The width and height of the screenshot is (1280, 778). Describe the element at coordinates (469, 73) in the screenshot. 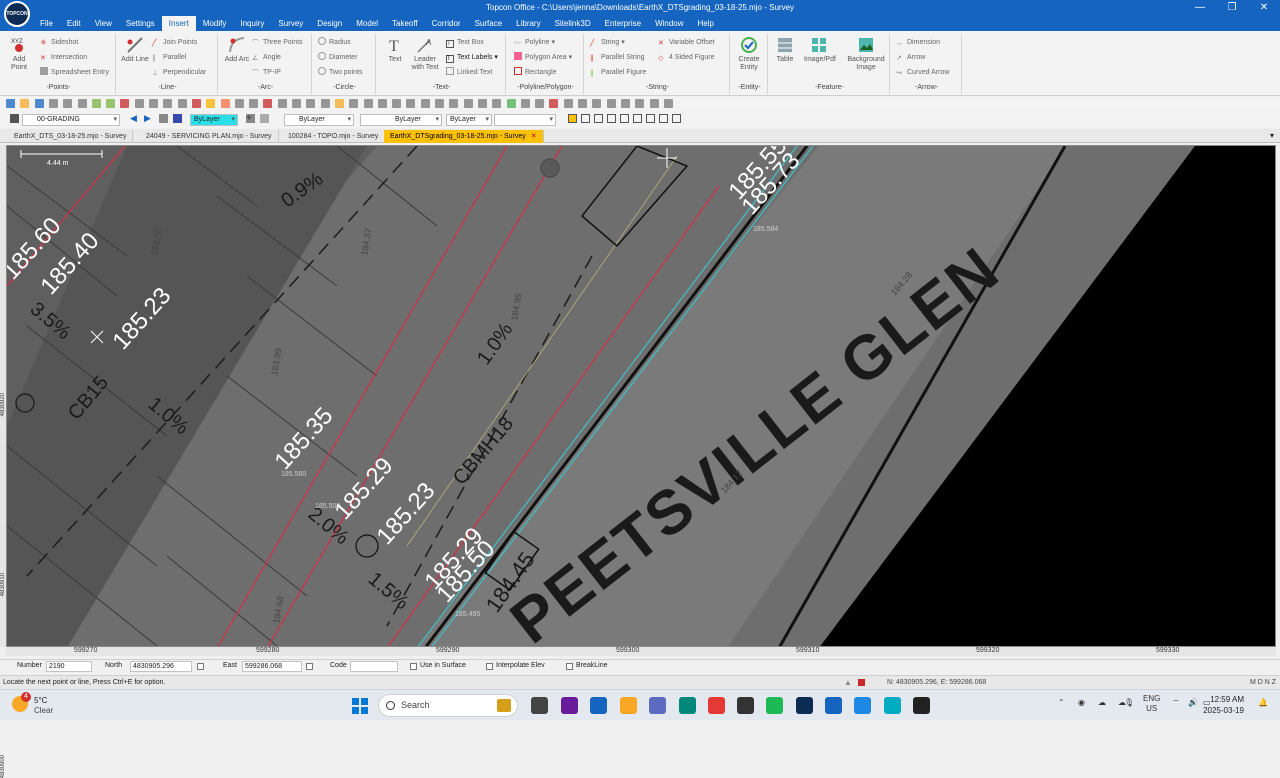

I see `linked-text-button: Linked Text` at that location.